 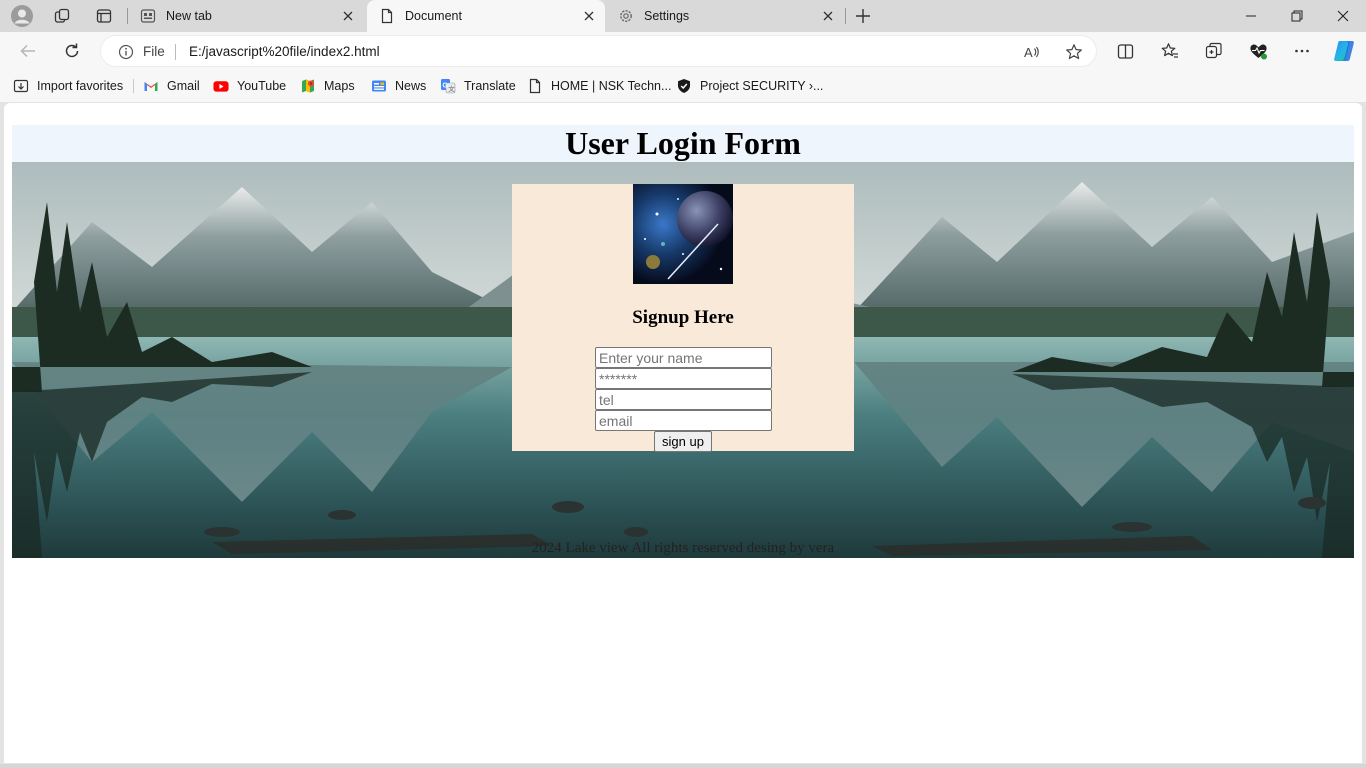 What do you see at coordinates (683, 441) in the screenshot?
I see `signup-button: sign up` at bounding box center [683, 441].